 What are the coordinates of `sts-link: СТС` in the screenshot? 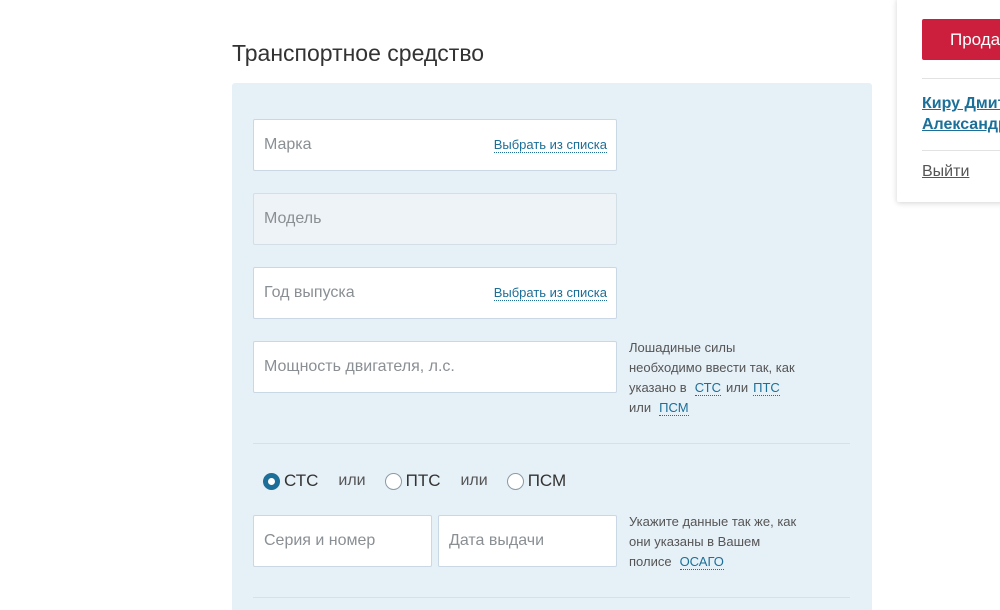 It's located at (707, 388).